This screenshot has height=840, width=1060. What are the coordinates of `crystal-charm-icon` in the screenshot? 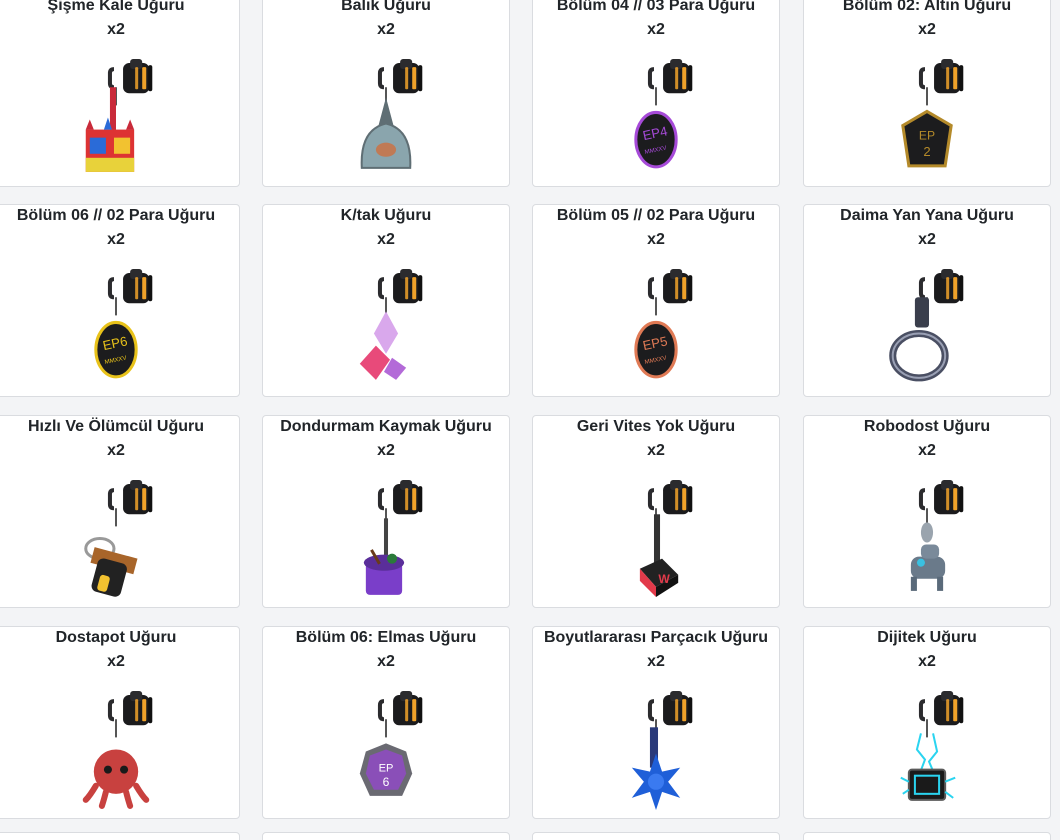 It's located at (386, 329).